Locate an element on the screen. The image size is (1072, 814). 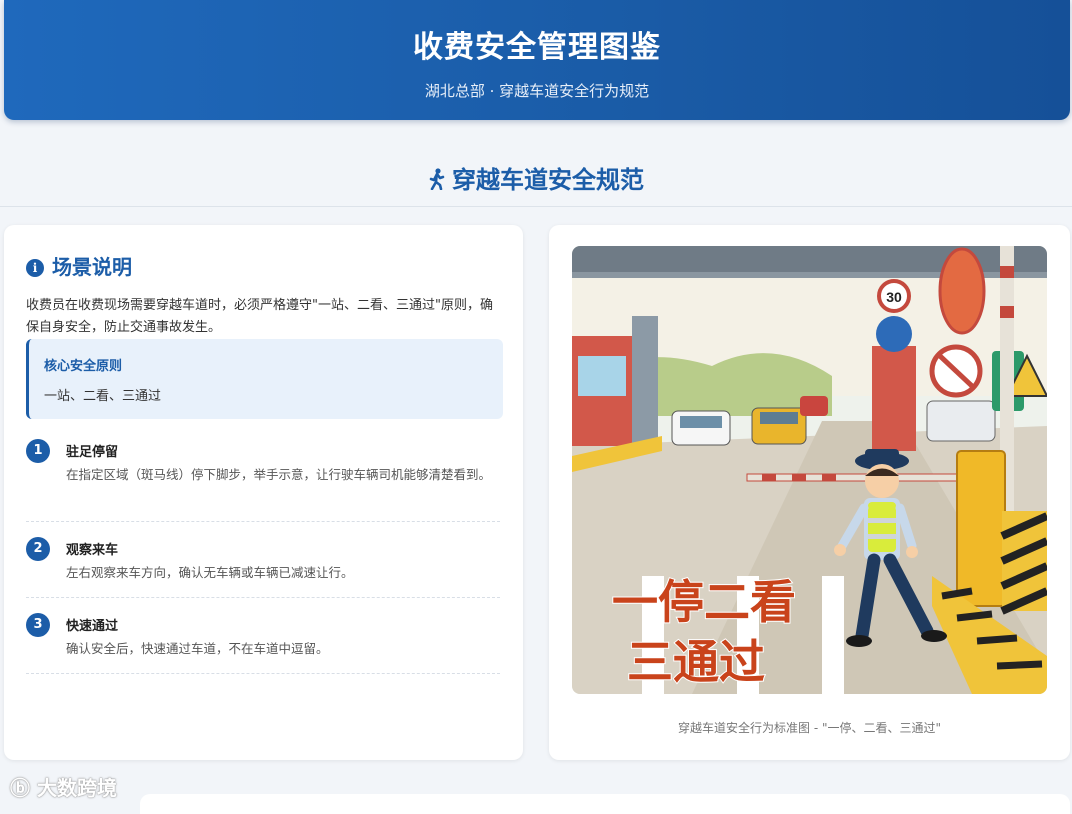
page-title: 收费安全管理图鉴 is located at coordinates (537, 47).